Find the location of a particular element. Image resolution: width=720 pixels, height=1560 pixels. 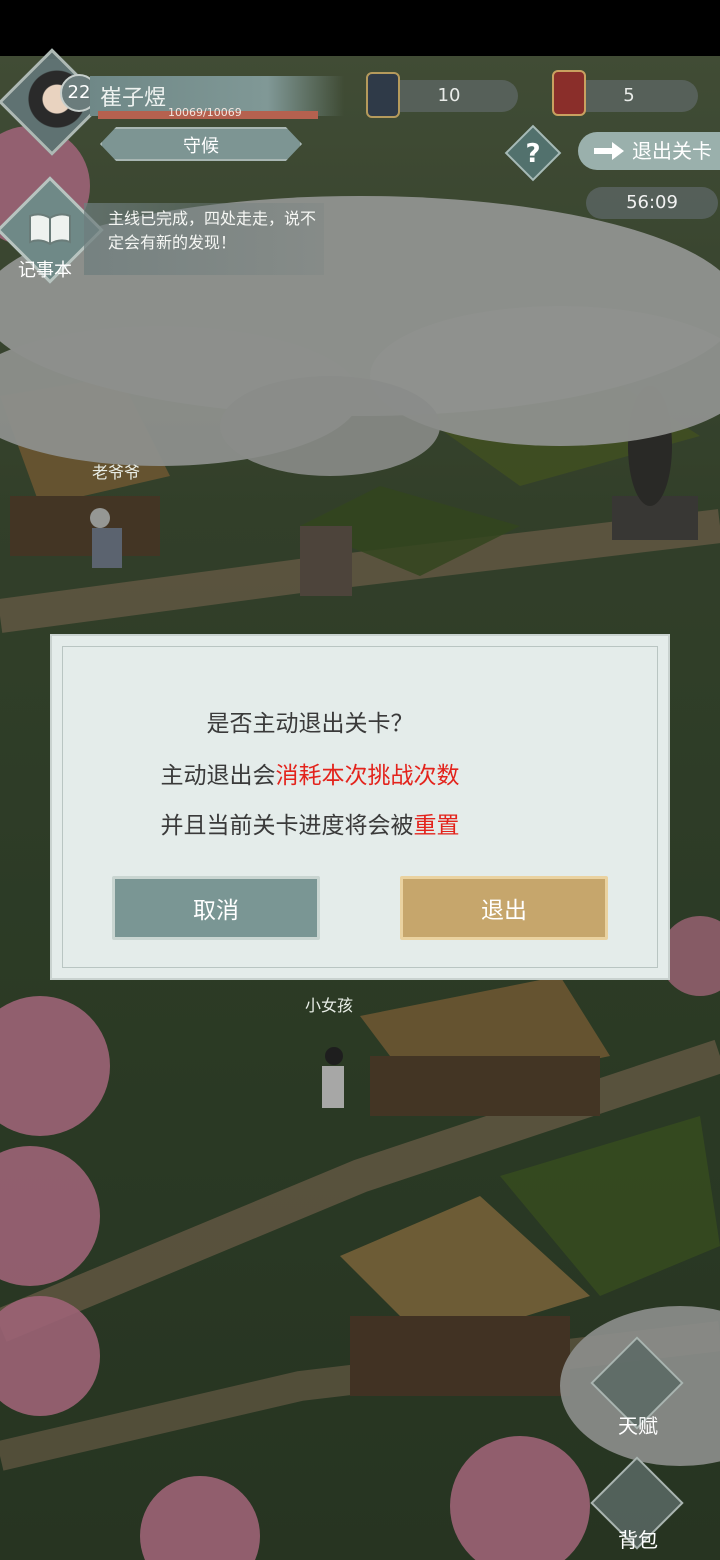

hp-text: 10069/10069 is located at coordinates (205, 112).